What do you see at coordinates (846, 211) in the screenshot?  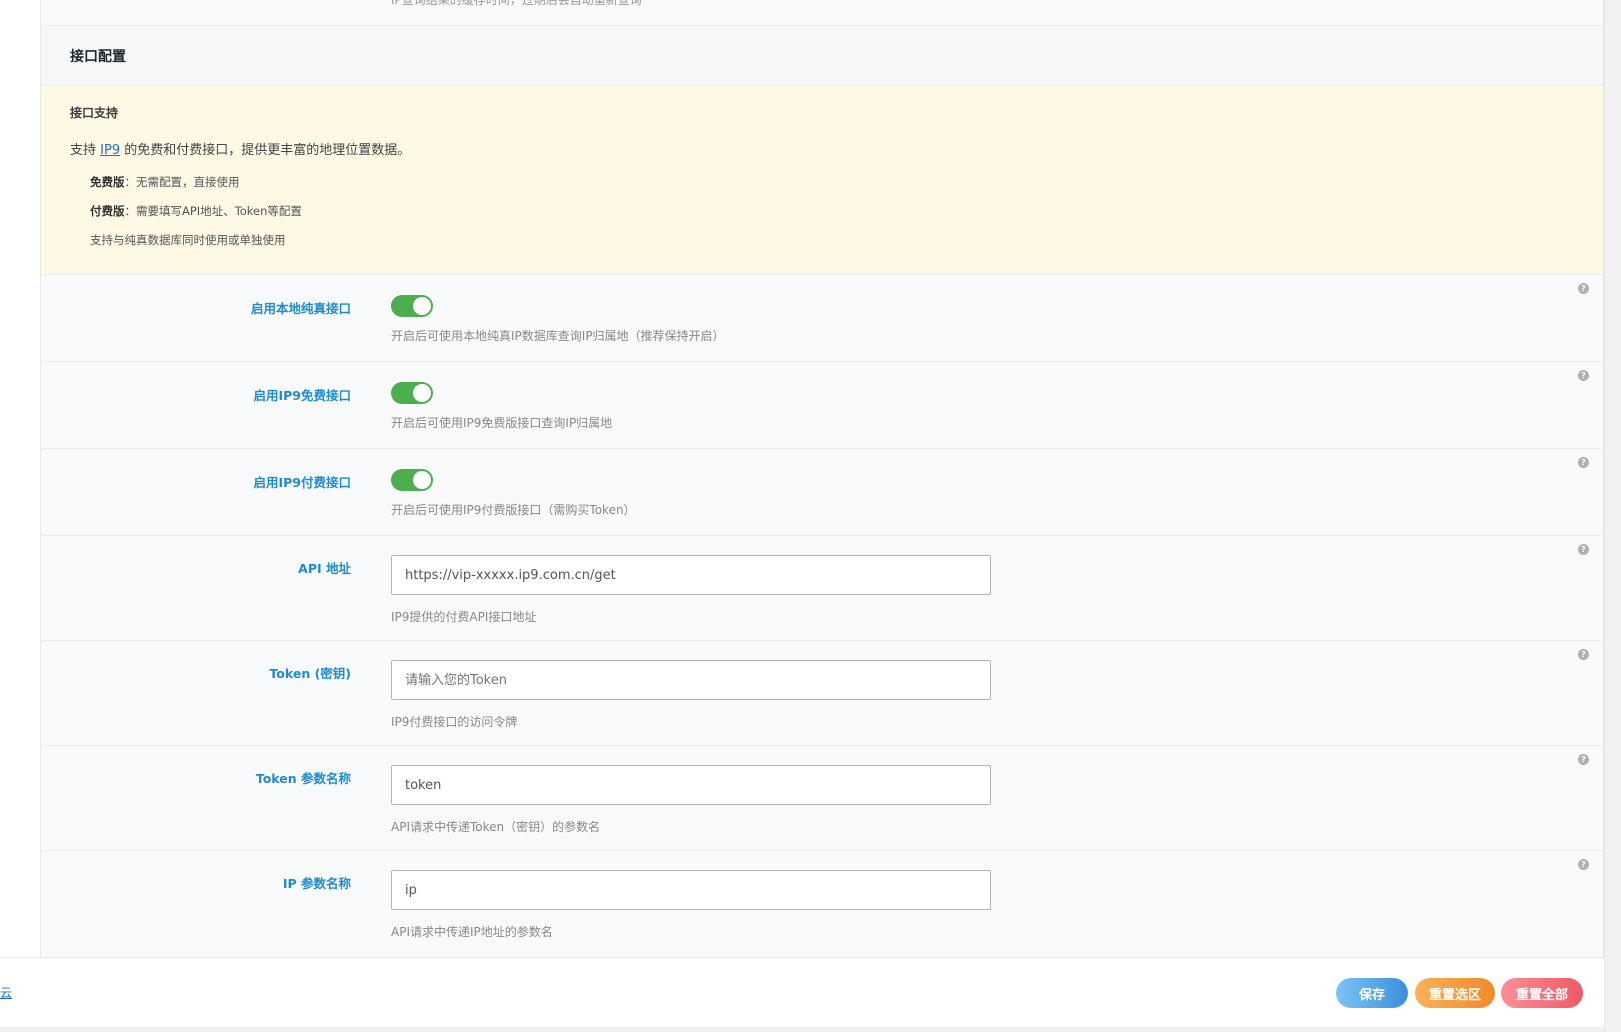 I see `list-item: 付费版：需要填写API地址、Token等配置` at bounding box center [846, 211].